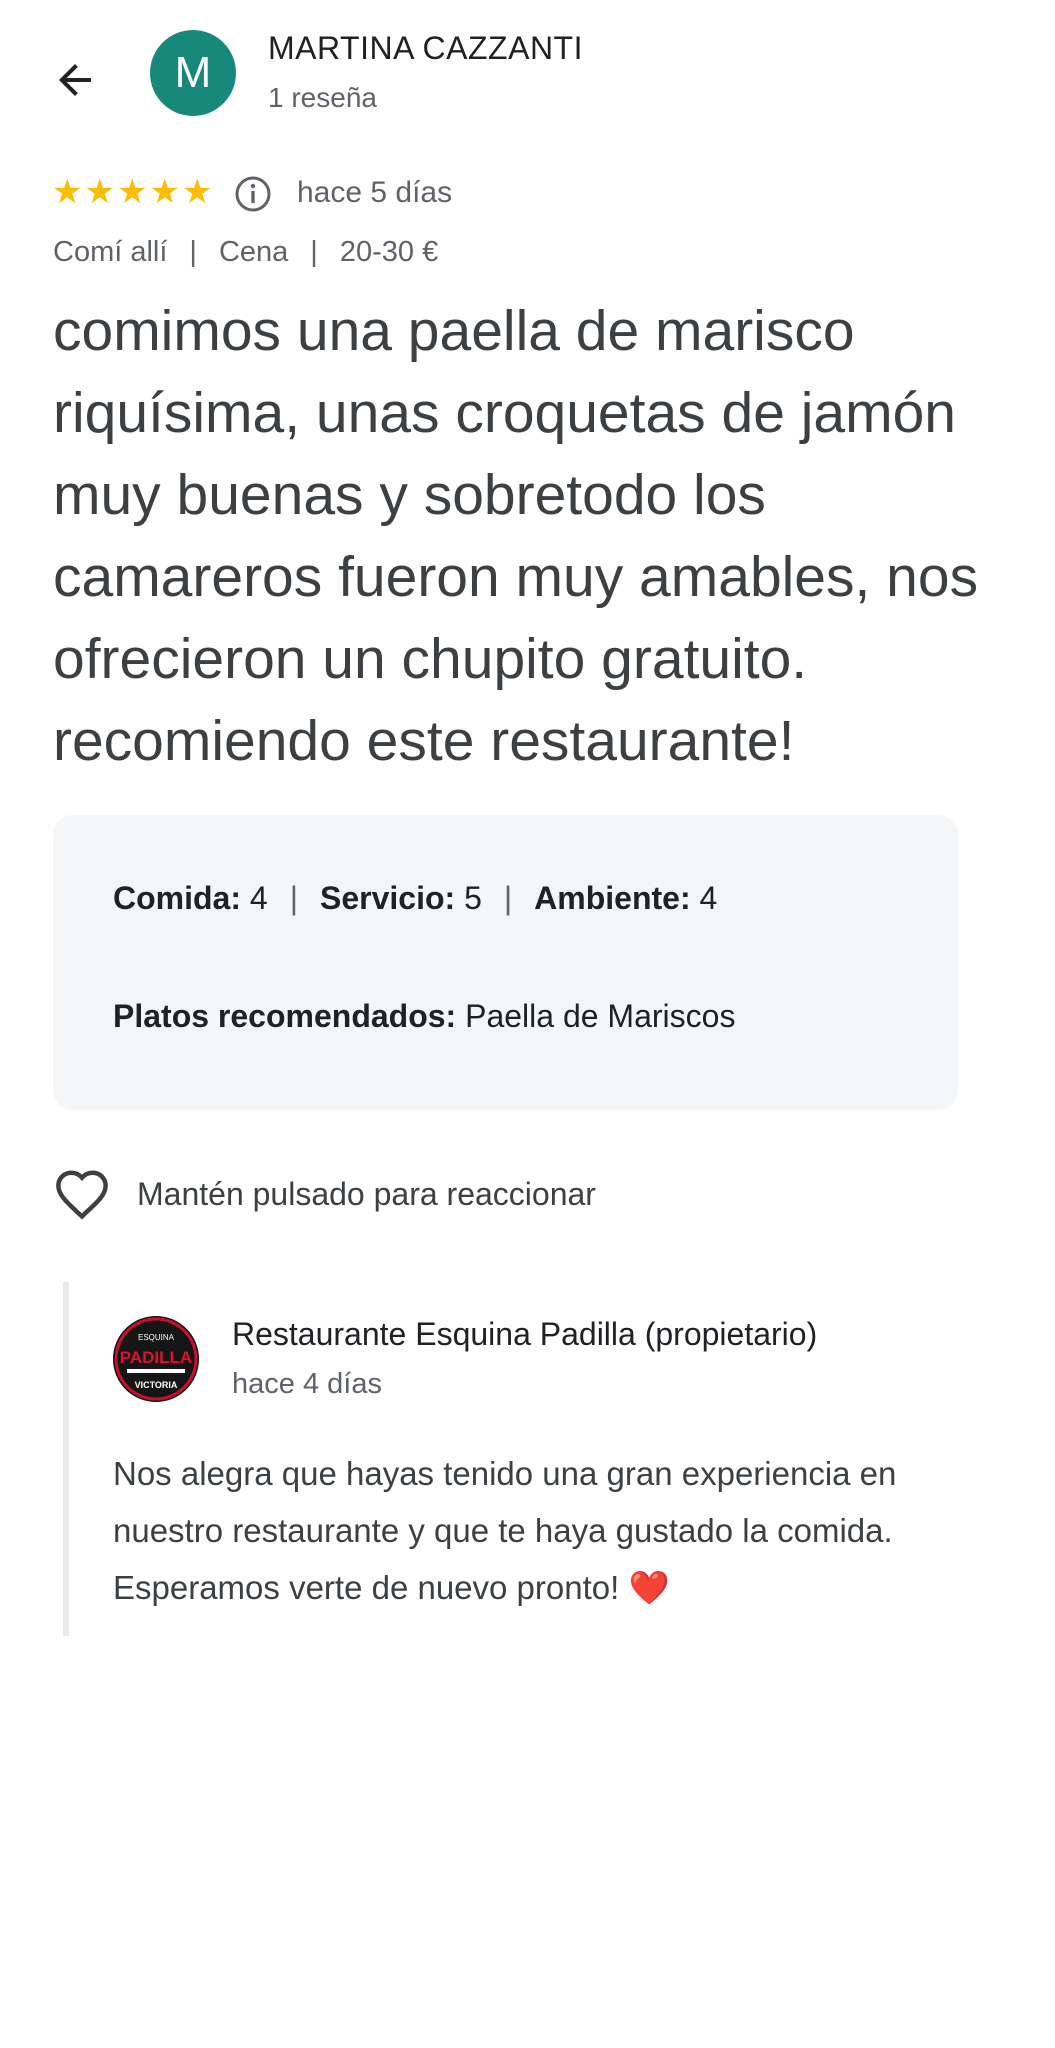 This screenshot has height=2048, width=1055. Describe the element at coordinates (366, 1193) in the screenshot. I see `react-label: Mantén pulsado para reaccionar` at that location.